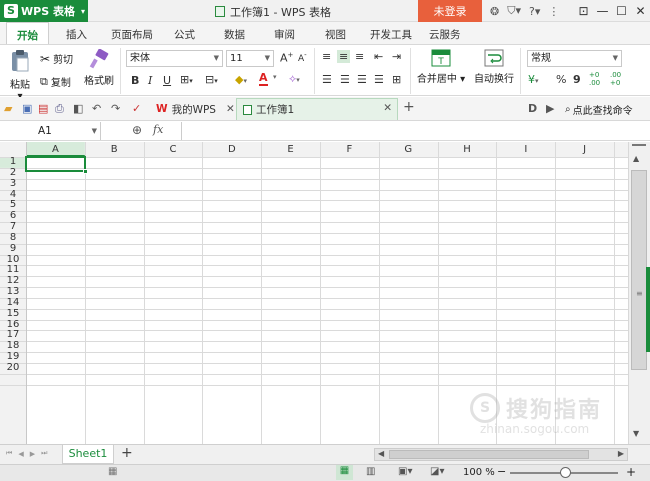 The height and width of the screenshot is (481, 650). What do you see at coordinates (13, 368) in the screenshot?
I see `row-header: 20` at bounding box center [13, 368].